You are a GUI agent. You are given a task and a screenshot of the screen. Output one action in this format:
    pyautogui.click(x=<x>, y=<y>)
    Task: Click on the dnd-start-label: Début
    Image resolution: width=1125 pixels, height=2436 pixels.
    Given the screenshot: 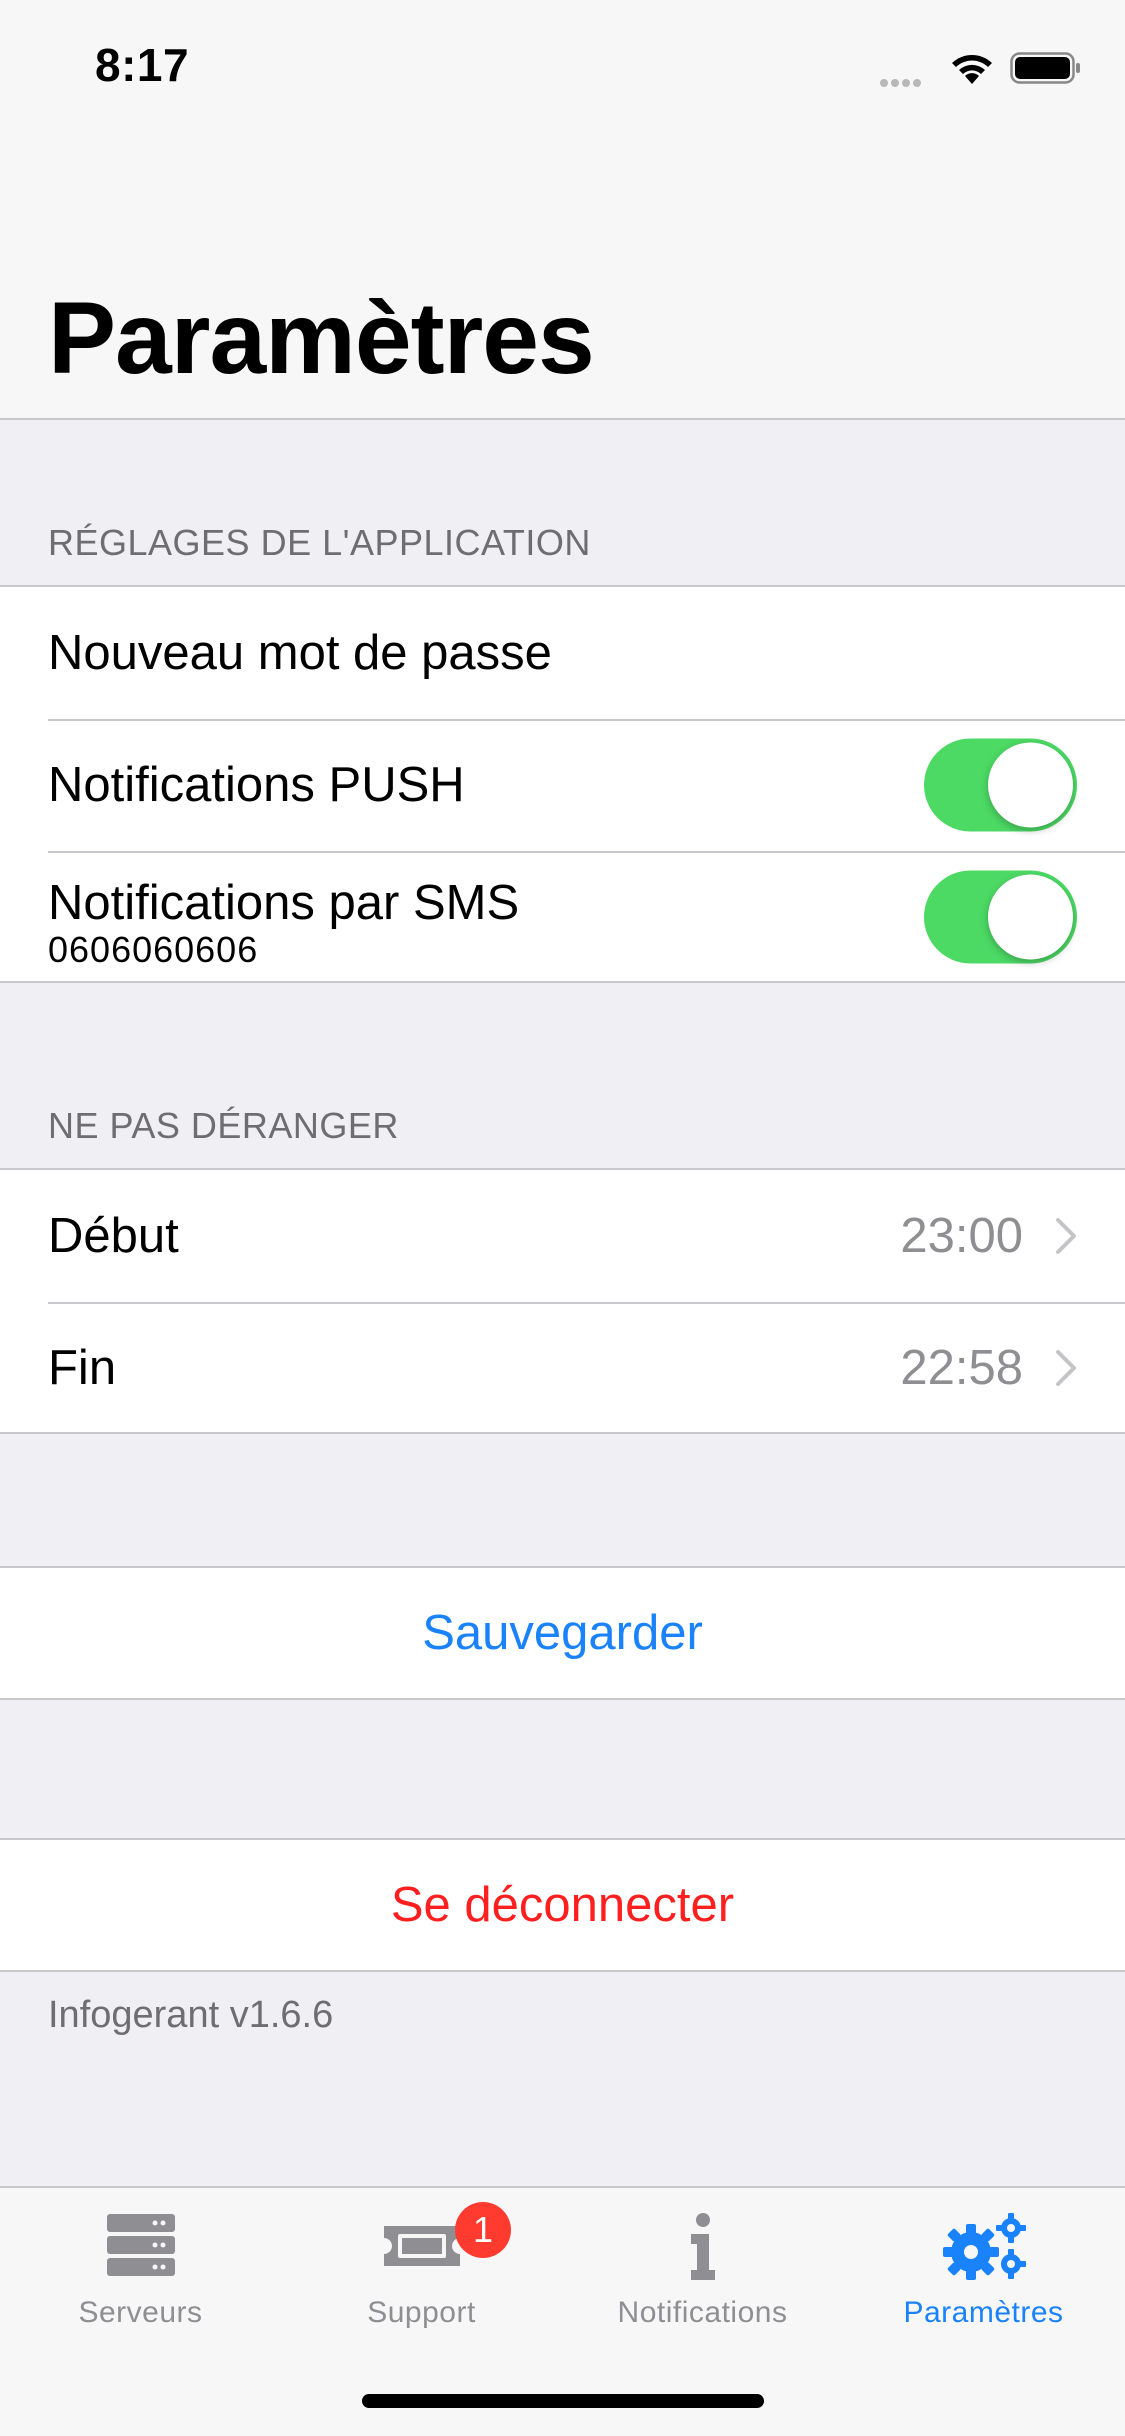 What is the action you would take?
    pyautogui.click(x=113, y=1236)
    